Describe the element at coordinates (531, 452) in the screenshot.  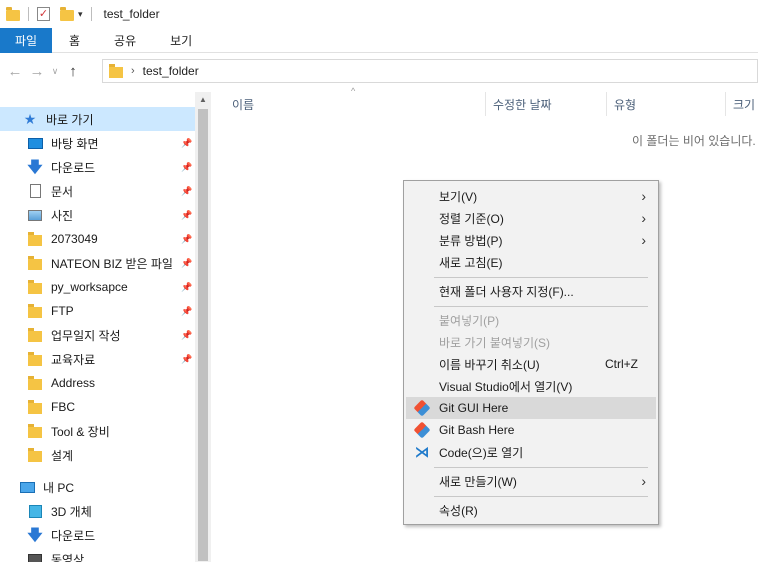
I see `menu-item-open-code: ⋊ Code(으)로 열기` at that location.